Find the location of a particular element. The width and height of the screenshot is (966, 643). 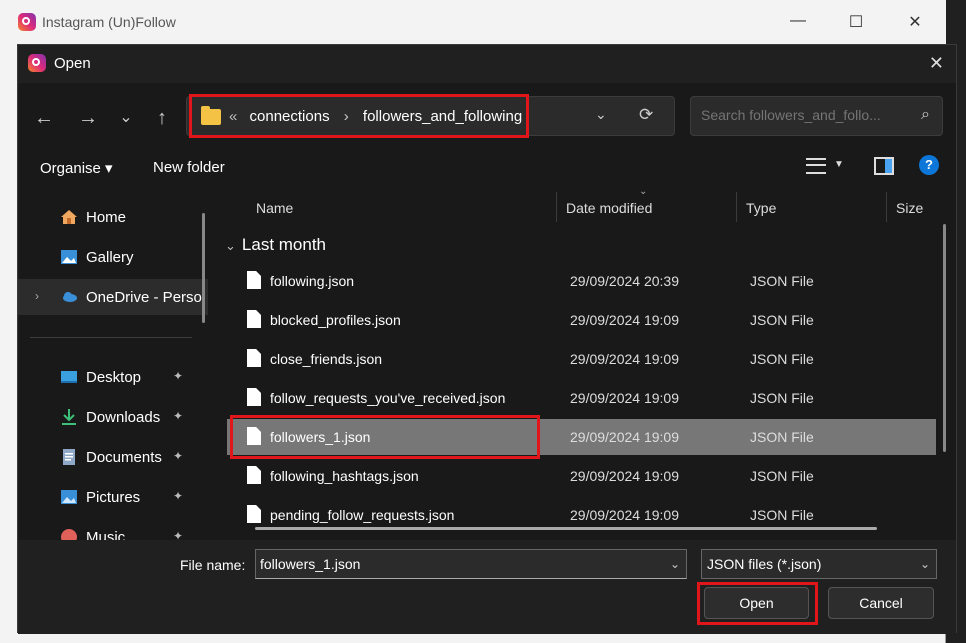

sidebar-item-documents: Documents ✦ is located at coordinates (106, 457).